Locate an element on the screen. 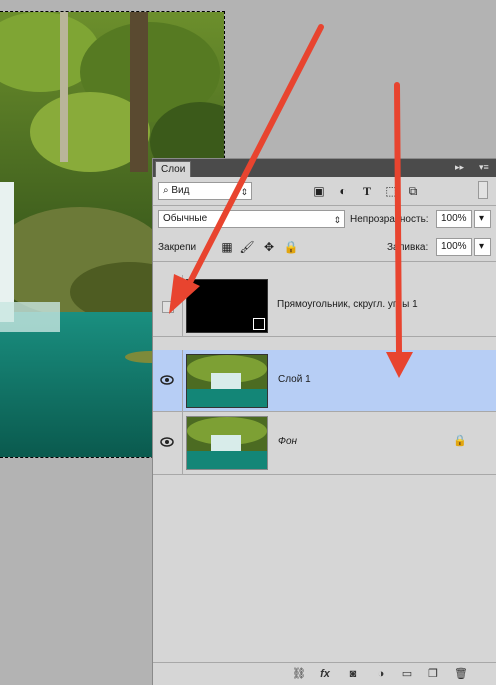  opacity-label: Непрозрачность: is located at coordinates (389, 219).